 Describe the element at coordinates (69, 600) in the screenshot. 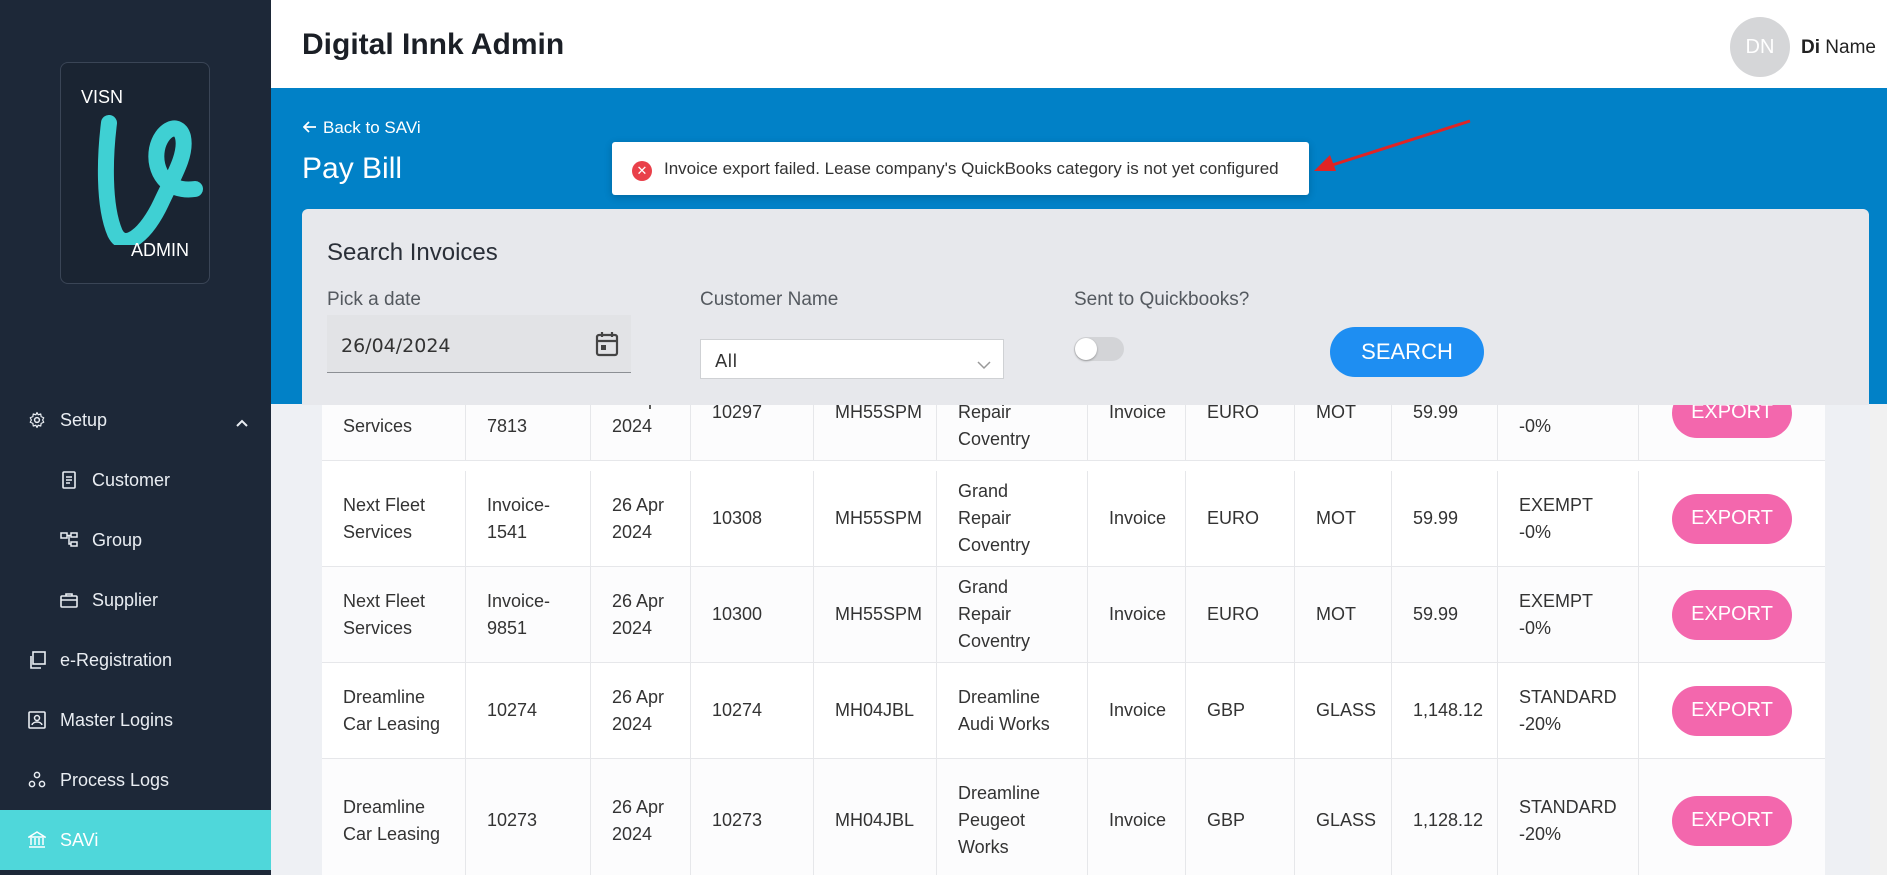

I see `briefcase-icon` at that location.